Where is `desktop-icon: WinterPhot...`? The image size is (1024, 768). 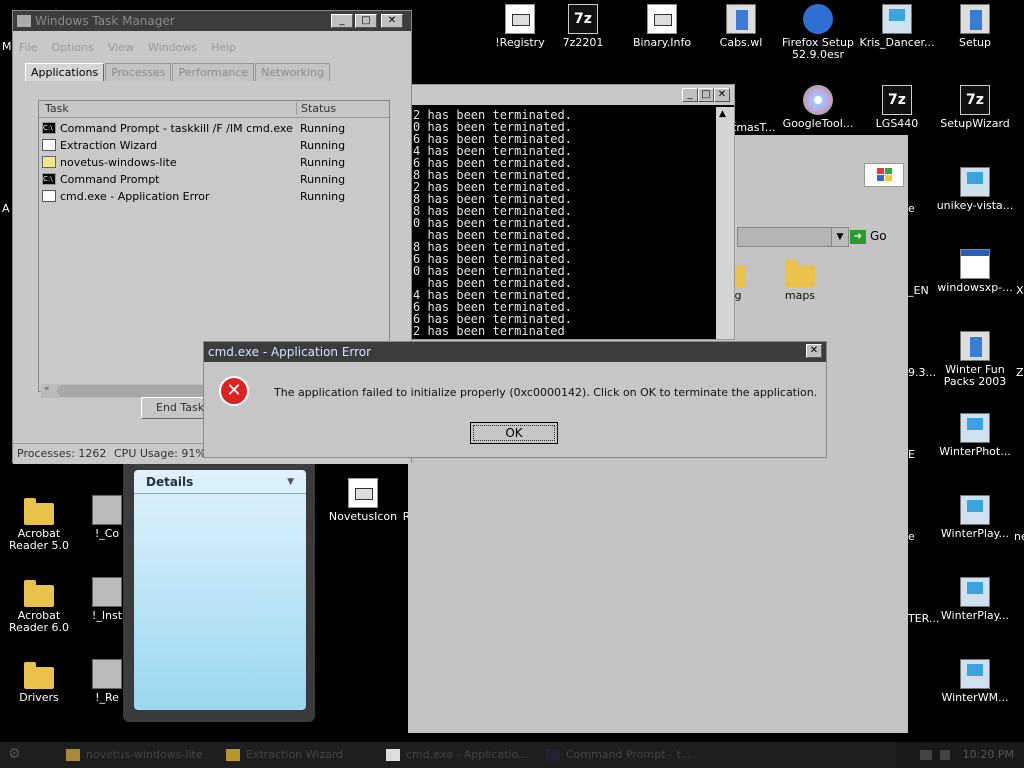
desktop-icon: WinterPhot... is located at coordinates (975, 435).